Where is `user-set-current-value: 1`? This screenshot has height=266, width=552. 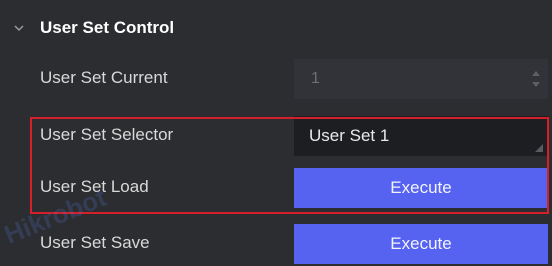 user-set-current-value: 1 is located at coordinates (315, 78).